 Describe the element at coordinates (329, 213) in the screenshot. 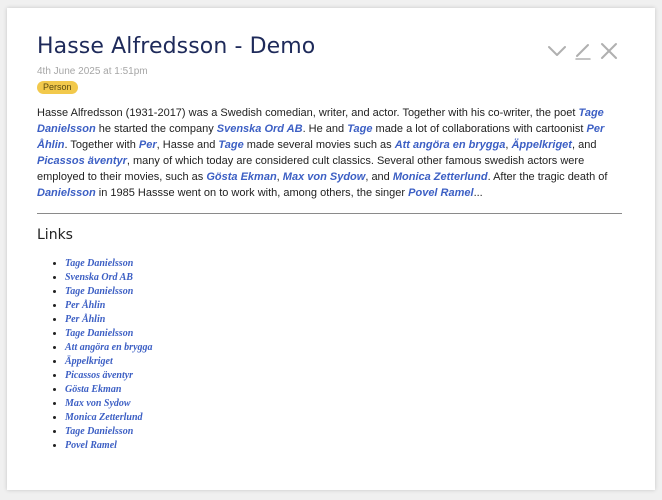

I see `section-divider` at that location.